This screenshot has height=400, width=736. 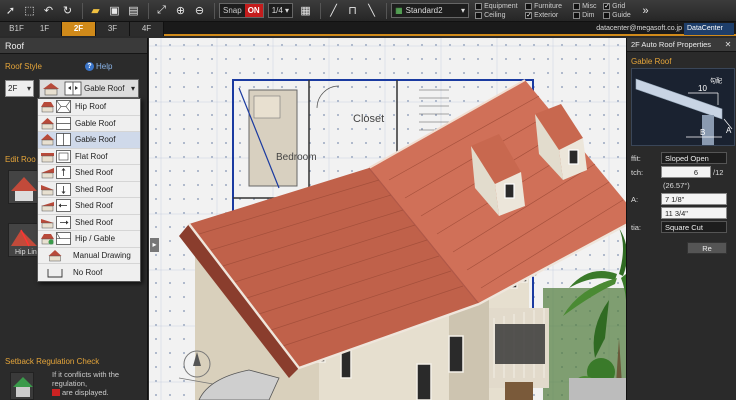 I want to click on option-ceiling: Ceiling, so click(x=499, y=15).